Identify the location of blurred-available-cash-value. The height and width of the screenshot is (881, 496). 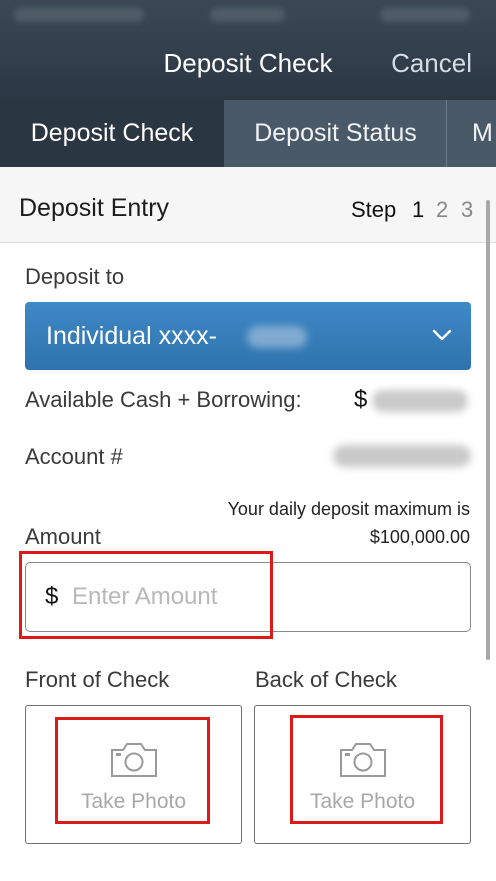
(420, 401).